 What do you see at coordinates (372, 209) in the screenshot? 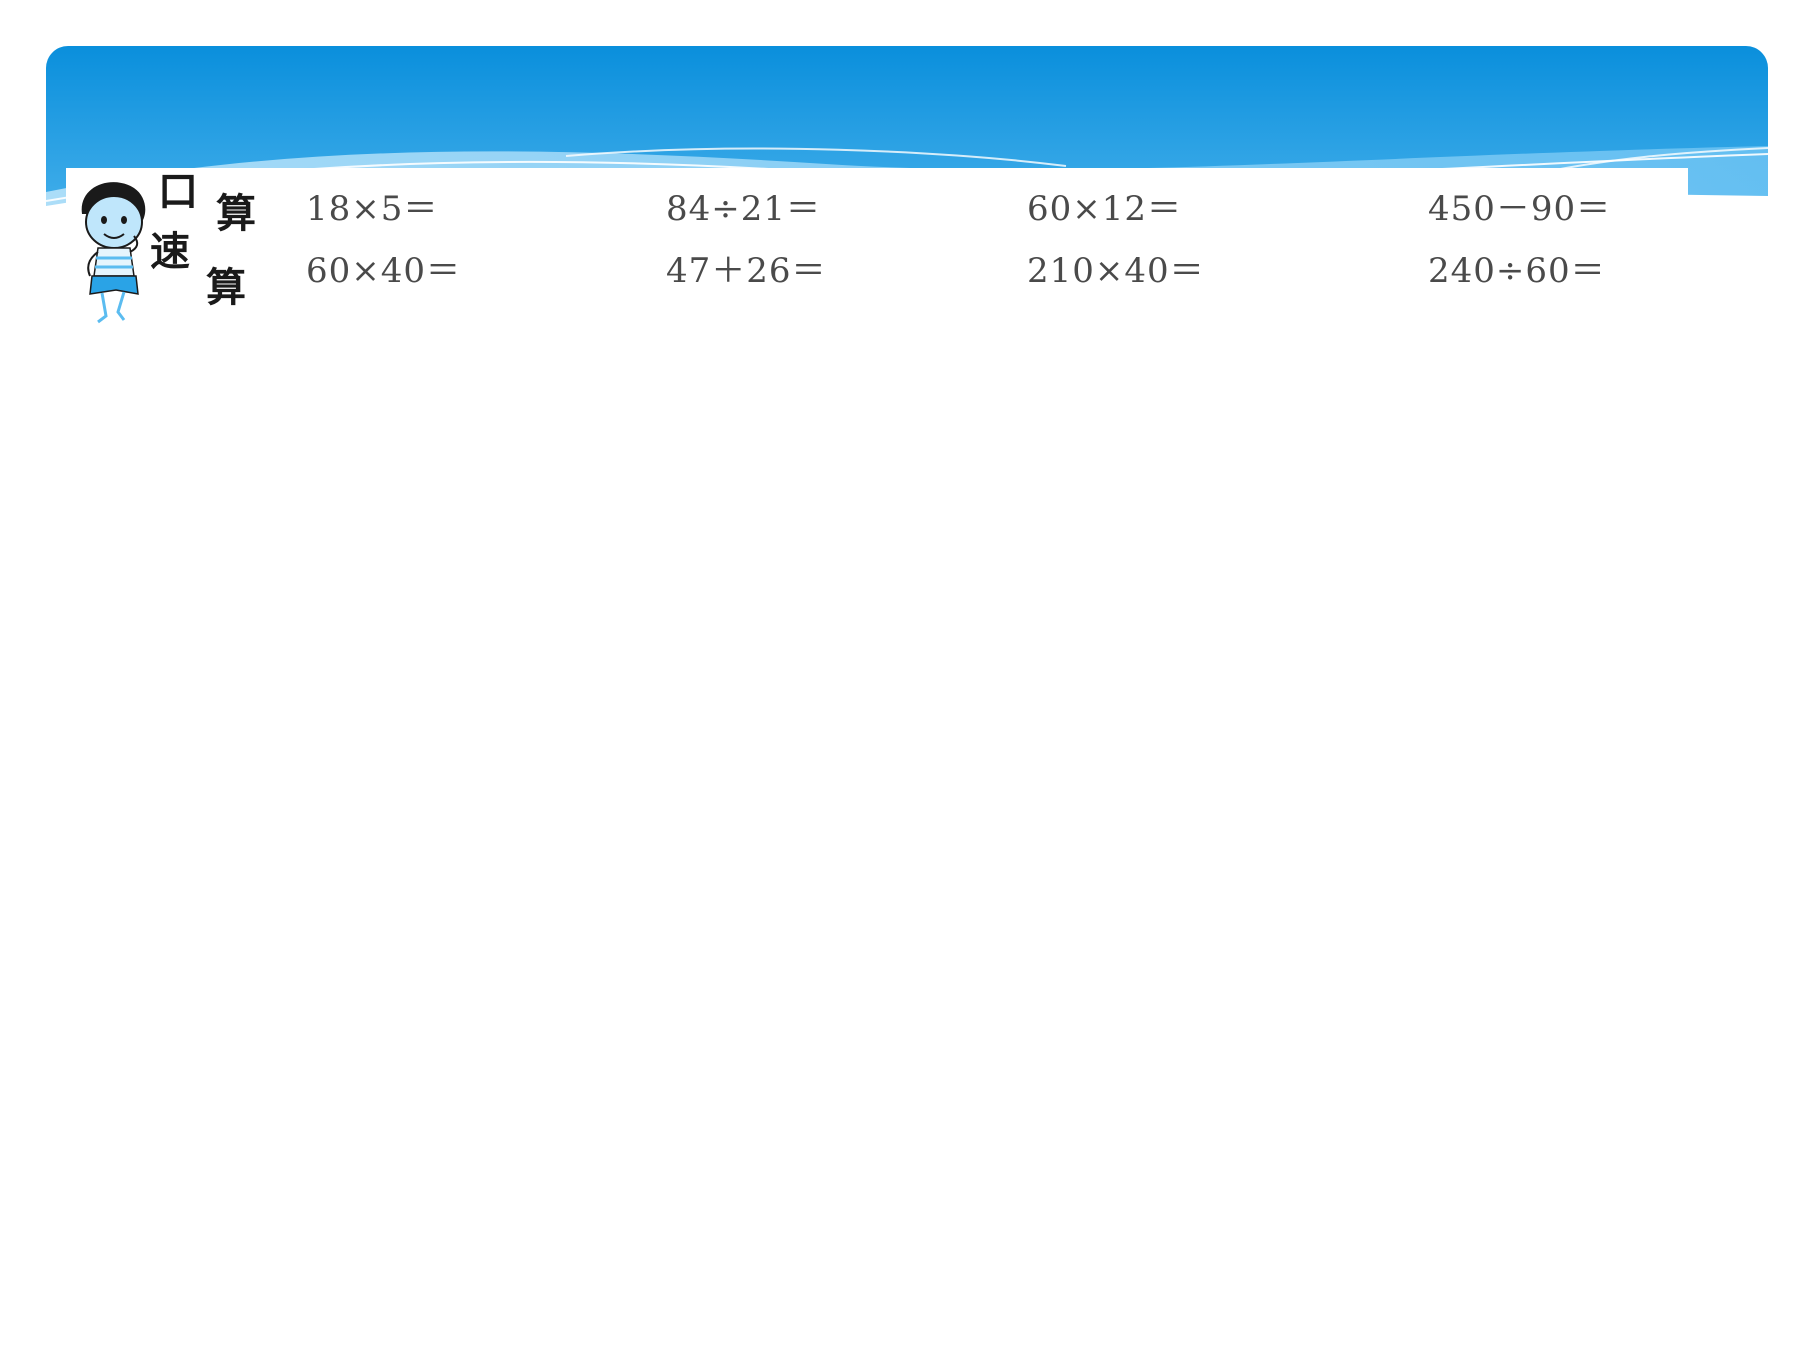
I see `arithmetic-problem: 18×5＝` at bounding box center [372, 209].